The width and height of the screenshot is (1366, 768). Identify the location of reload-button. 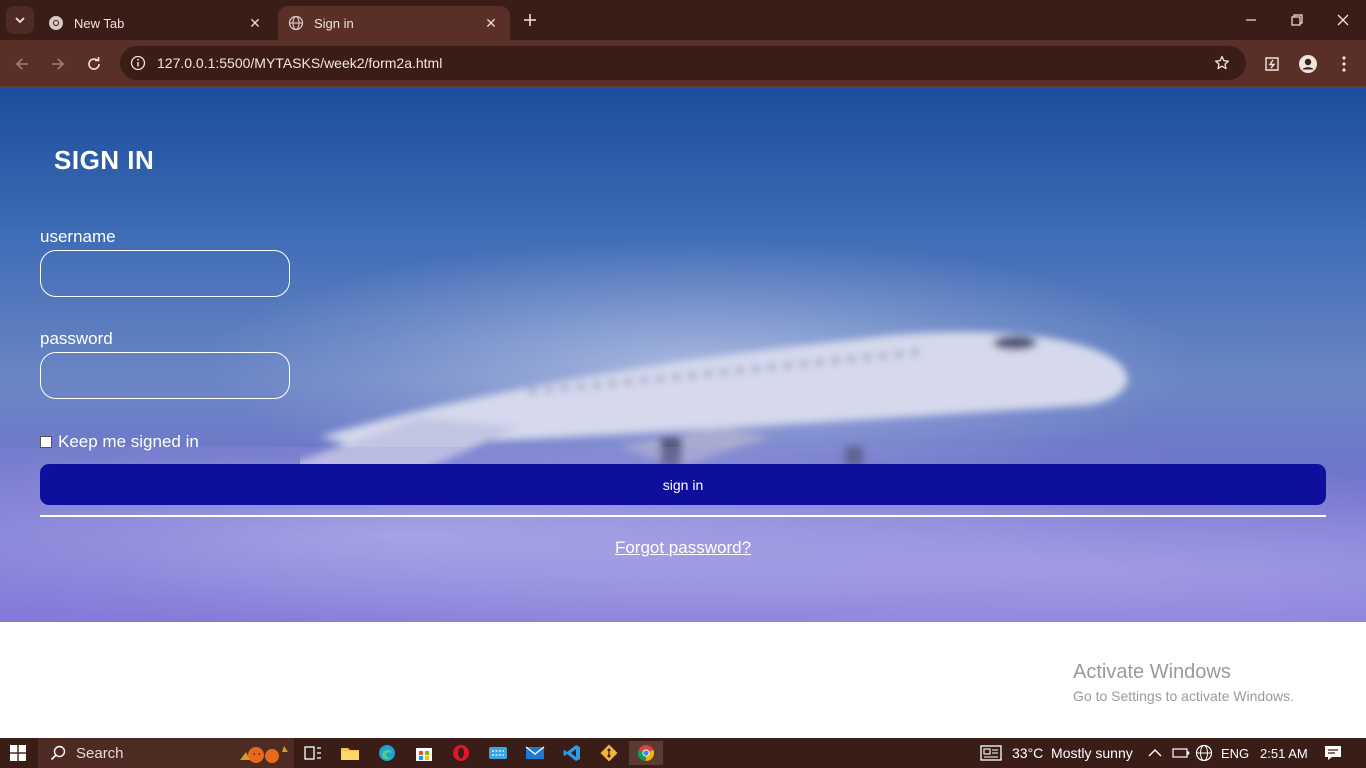
(94, 64).